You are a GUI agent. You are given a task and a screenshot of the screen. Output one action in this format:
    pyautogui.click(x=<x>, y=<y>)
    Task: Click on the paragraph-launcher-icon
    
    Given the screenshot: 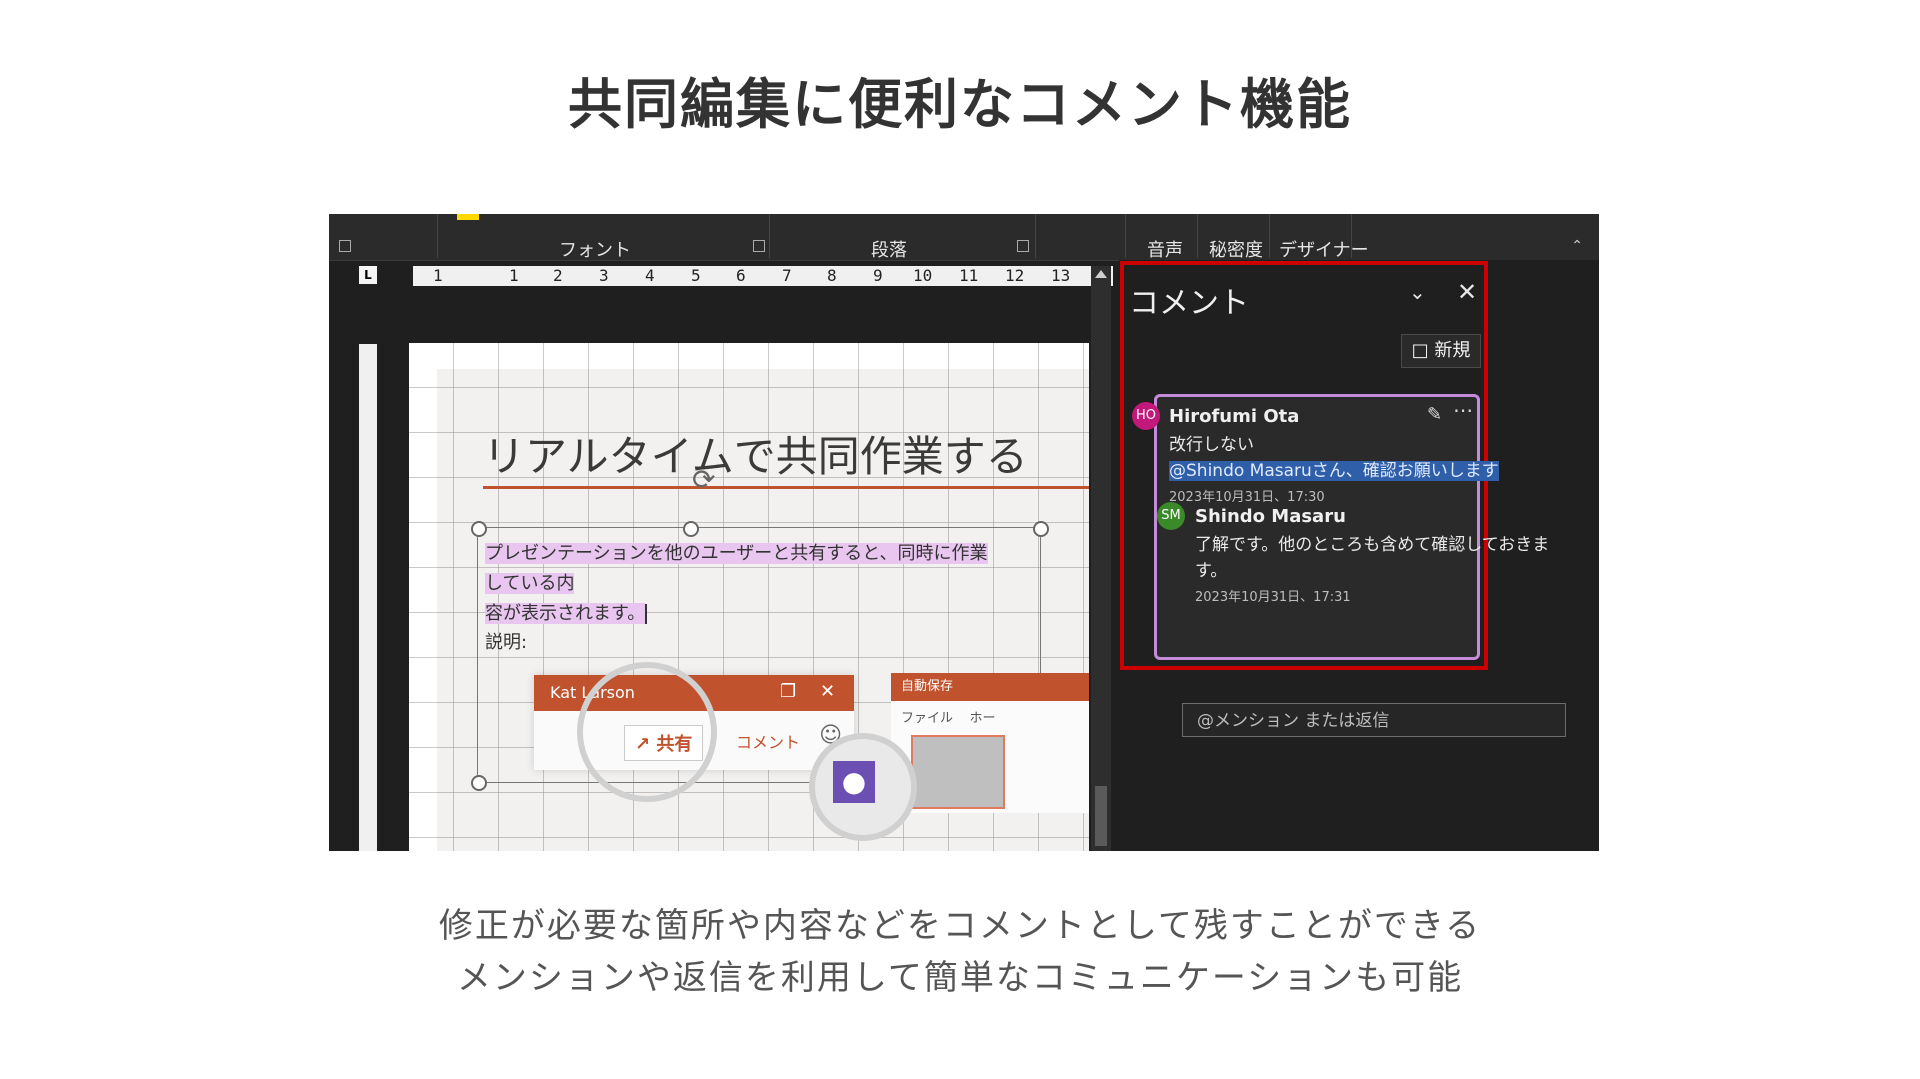 What is the action you would take?
    pyautogui.click(x=1023, y=246)
    